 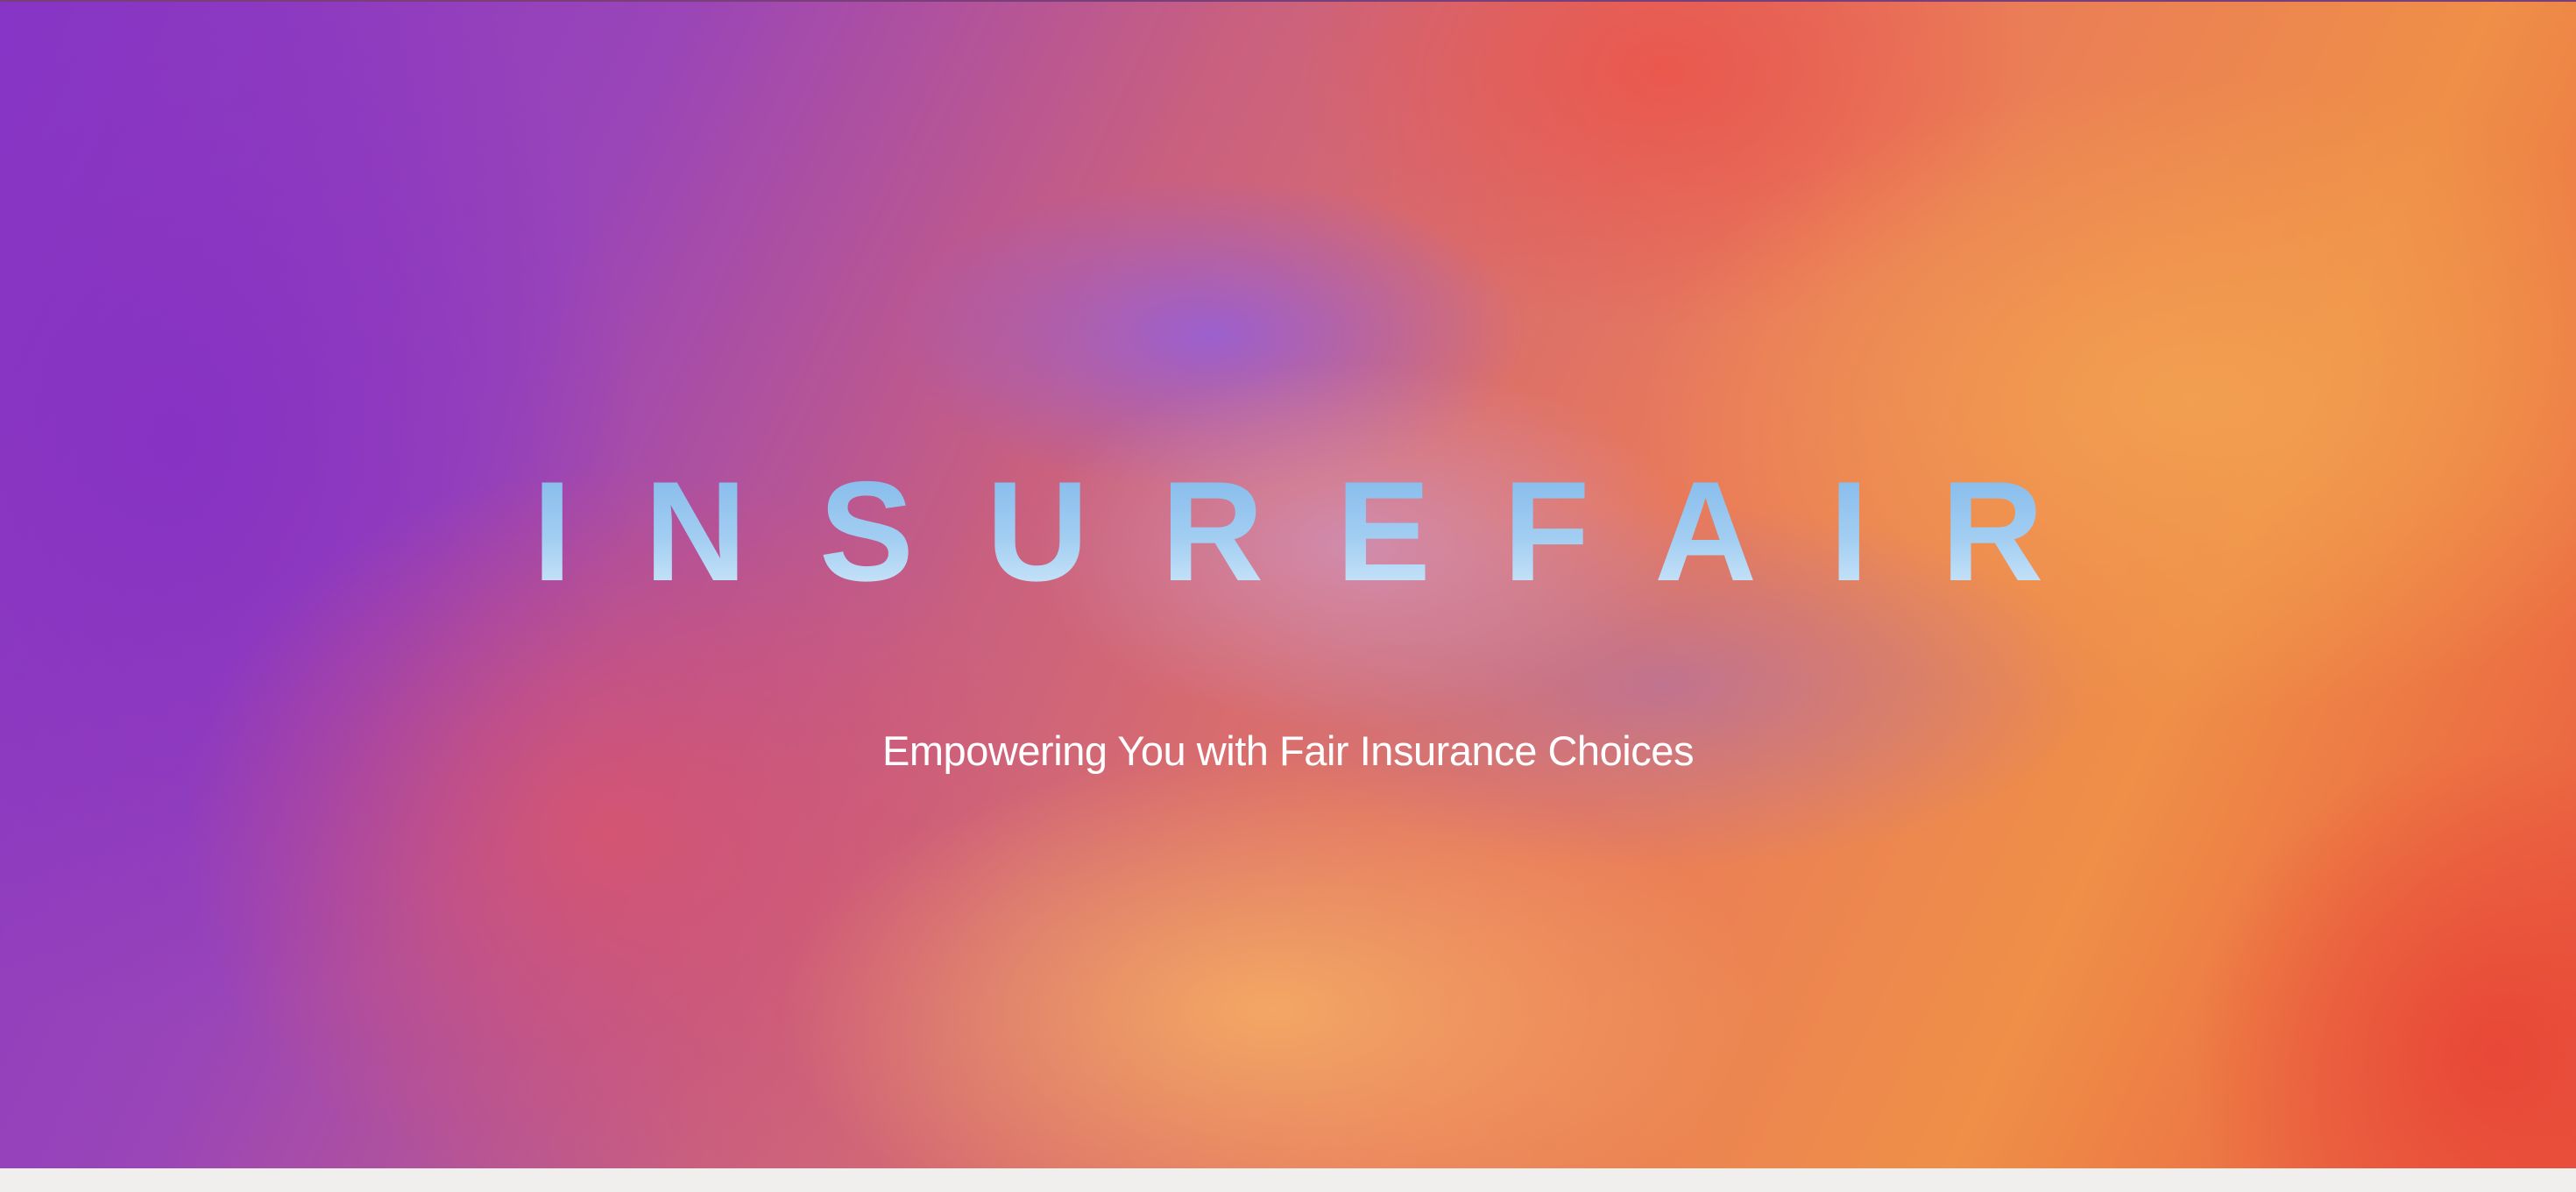 What do you see at coordinates (1288, 1180) in the screenshot?
I see `page-bottom-edge` at bounding box center [1288, 1180].